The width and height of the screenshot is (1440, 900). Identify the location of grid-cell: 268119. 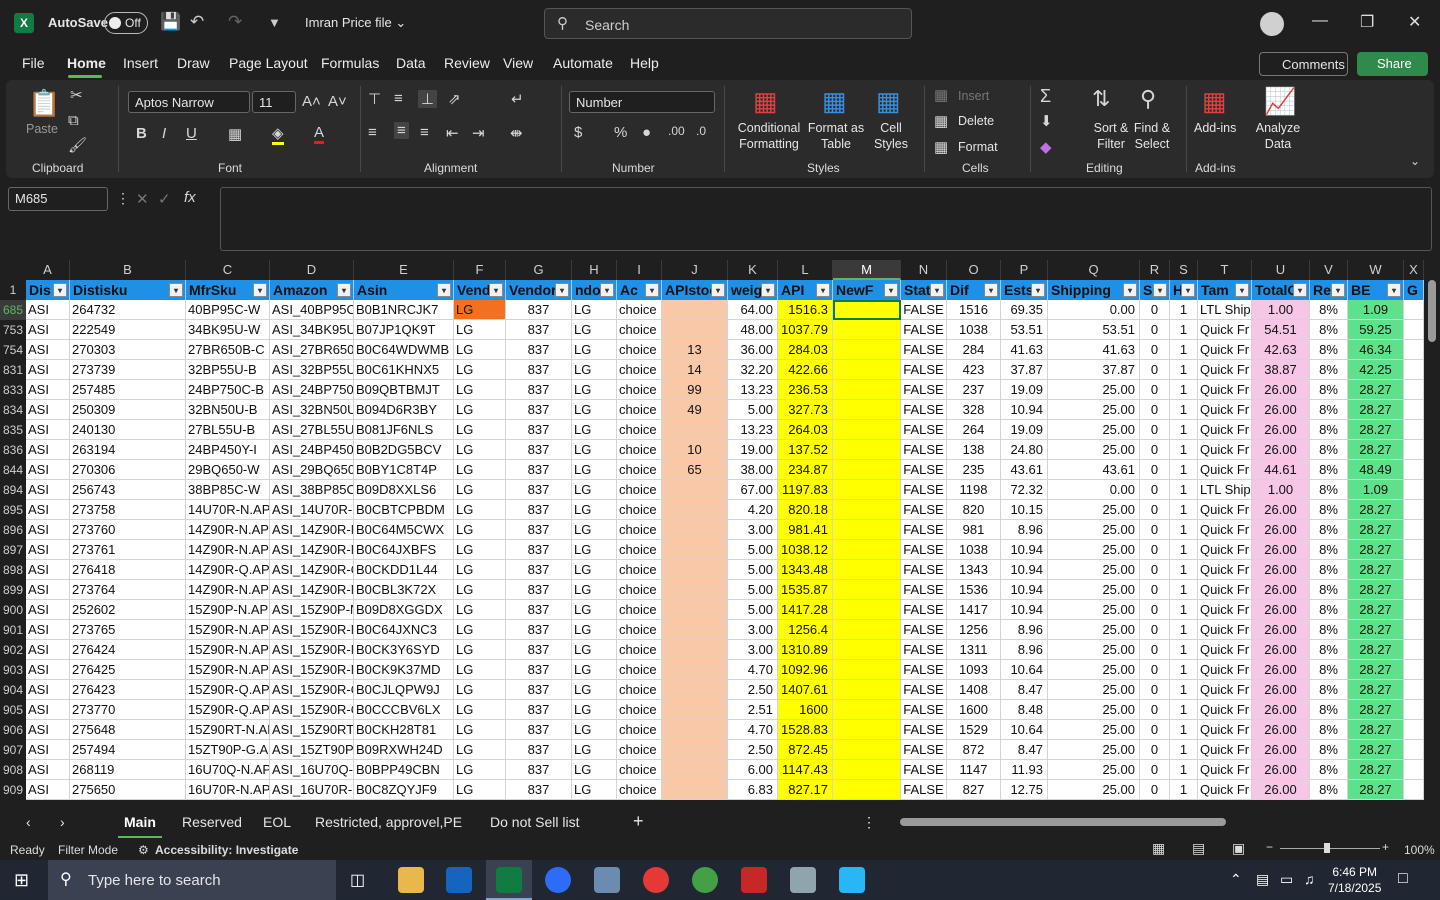
(128, 770).